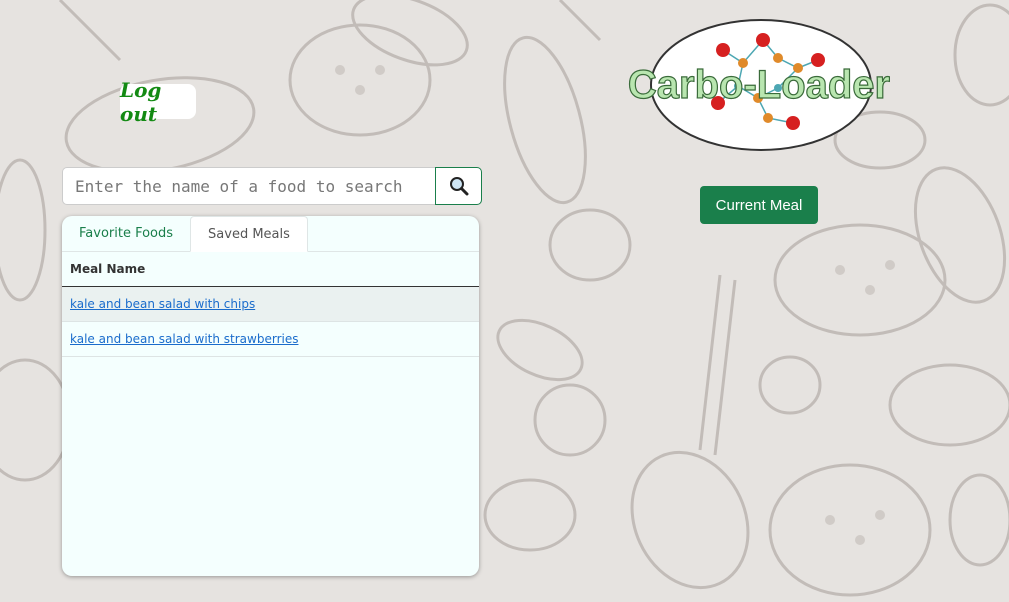 Image resolution: width=1009 pixels, height=602 pixels. I want to click on tab-favorite-foods: Favorite Foods, so click(126, 233).